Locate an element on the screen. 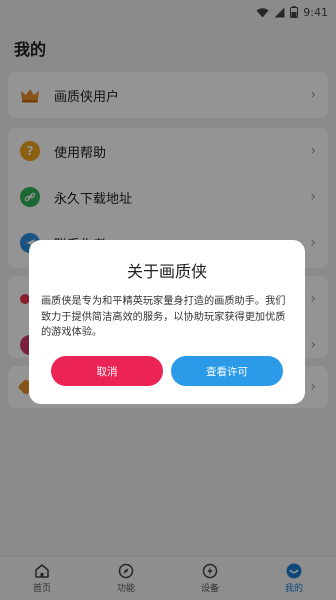 Image resolution: width=336 pixels, height=600 pixels. view-license-button: 查看许可 is located at coordinates (227, 371).